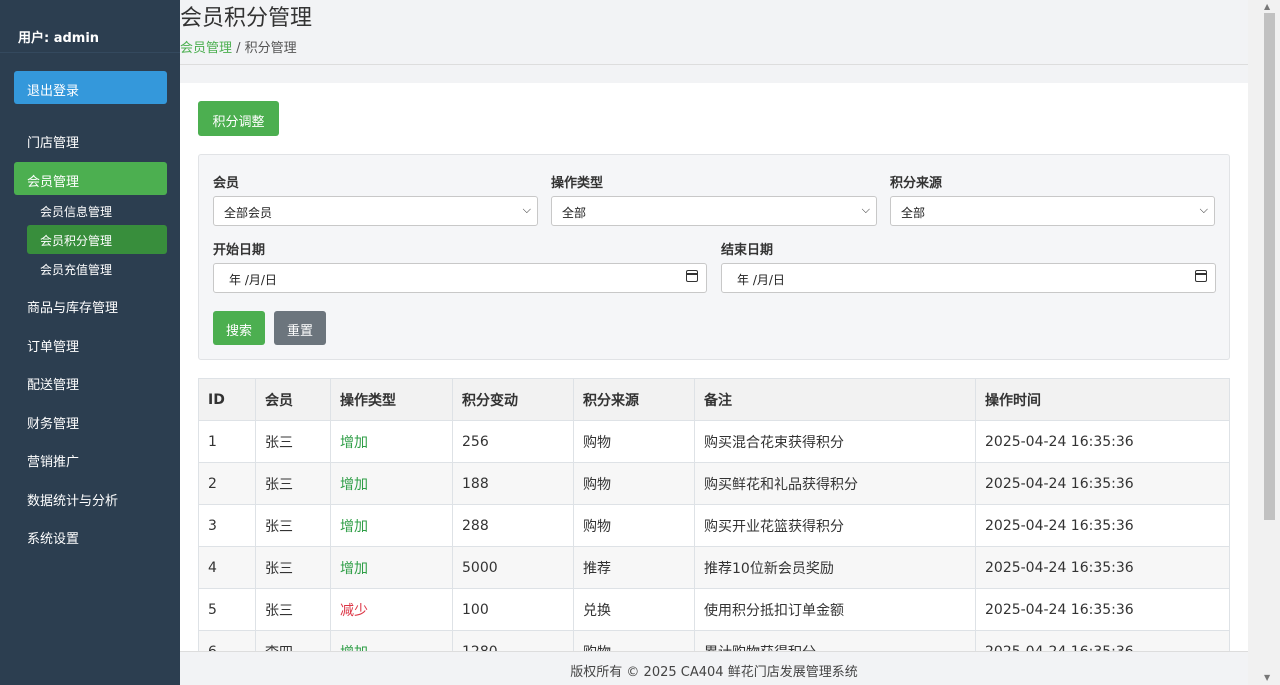 This screenshot has height=685, width=1280. I want to click on header-divider, so click(714, 64).